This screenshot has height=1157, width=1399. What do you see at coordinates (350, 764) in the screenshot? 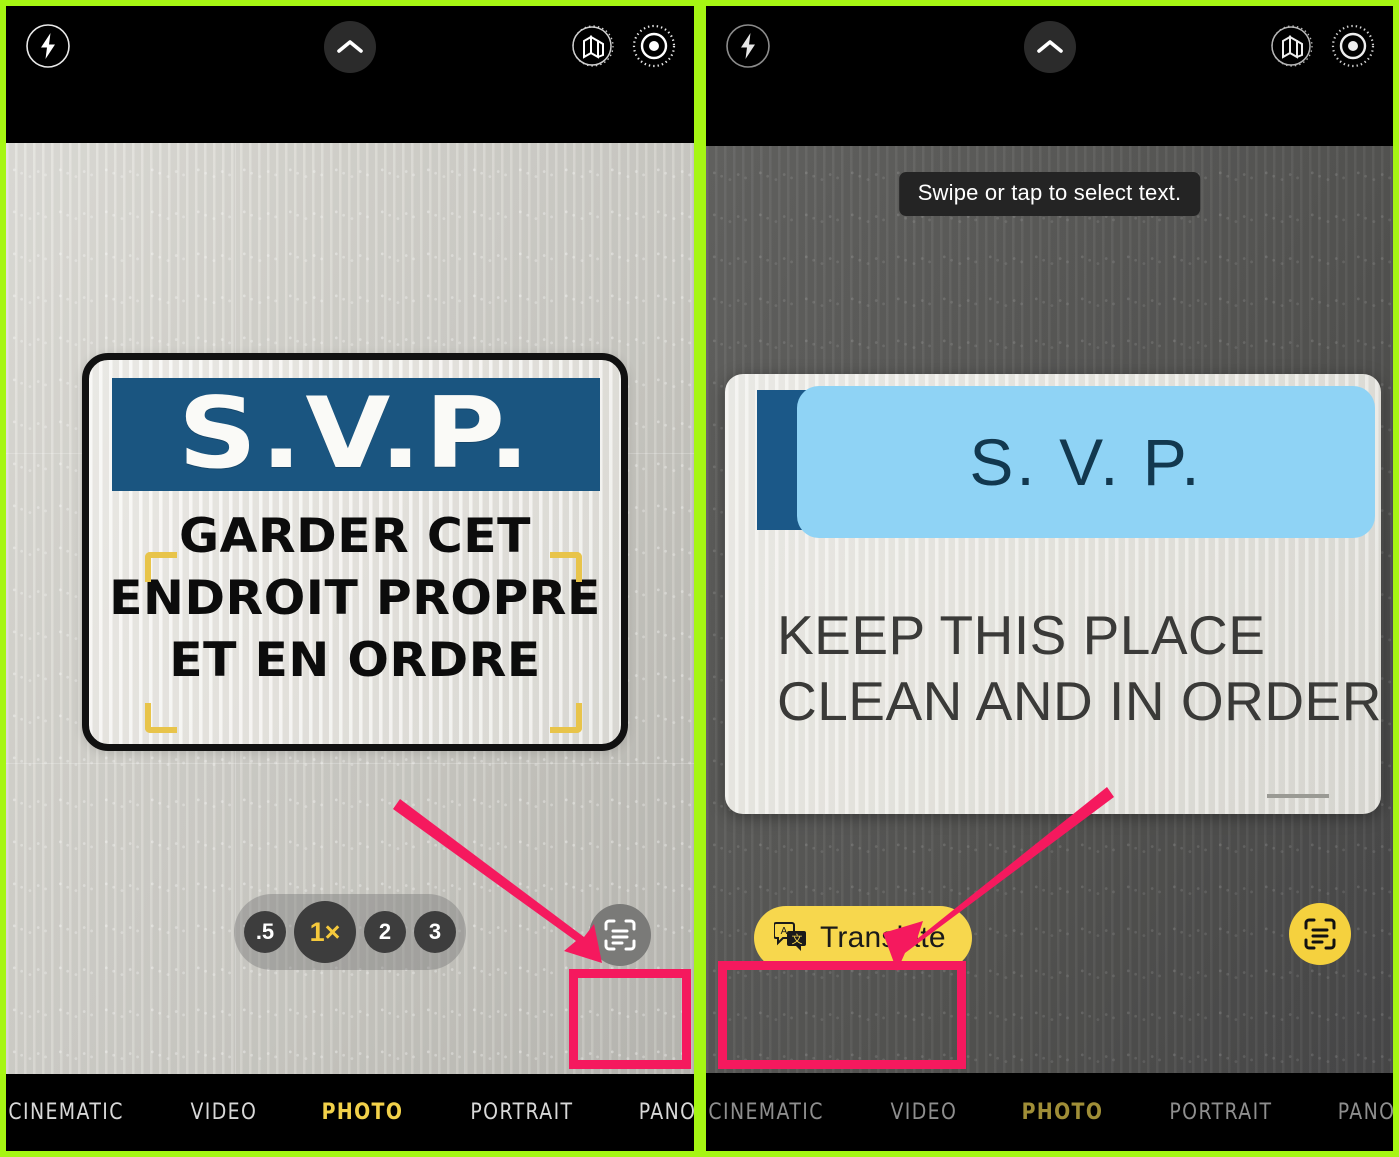
I see `grid-line` at bounding box center [350, 764].